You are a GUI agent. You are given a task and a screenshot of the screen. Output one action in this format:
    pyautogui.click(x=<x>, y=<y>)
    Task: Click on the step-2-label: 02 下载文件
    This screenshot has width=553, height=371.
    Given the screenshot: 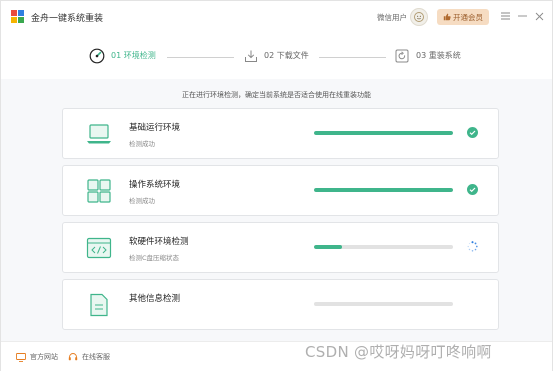 What is the action you would take?
    pyautogui.click(x=286, y=55)
    